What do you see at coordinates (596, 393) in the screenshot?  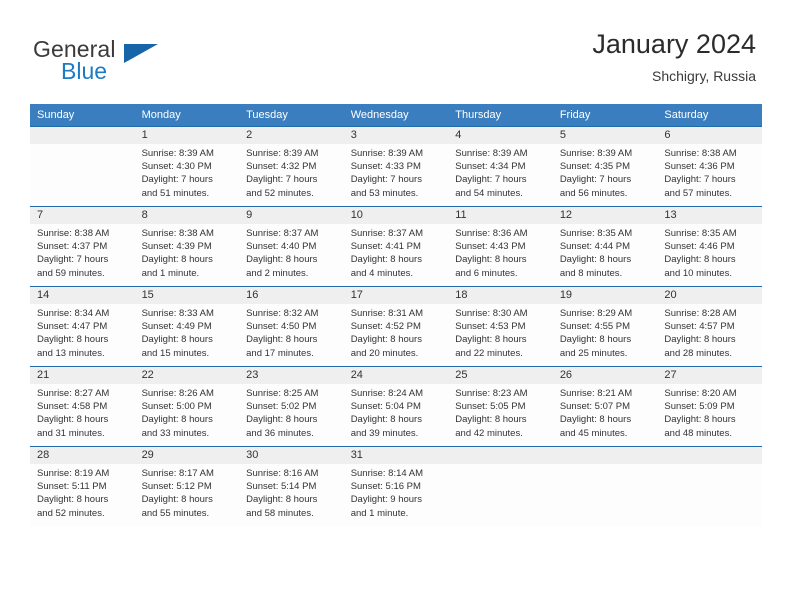 I see `sunrise-text: Sunrise: 8:21 AM` at bounding box center [596, 393].